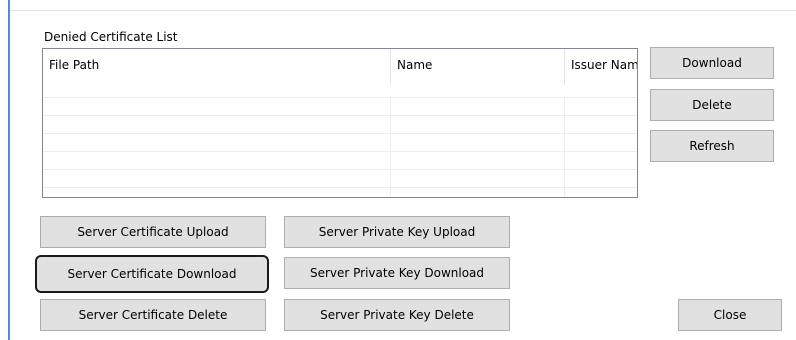 The height and width of the screenshot is (340, 796). I want to click on server-certificate-download-button: Server Certificate Download, so click(152, 274).